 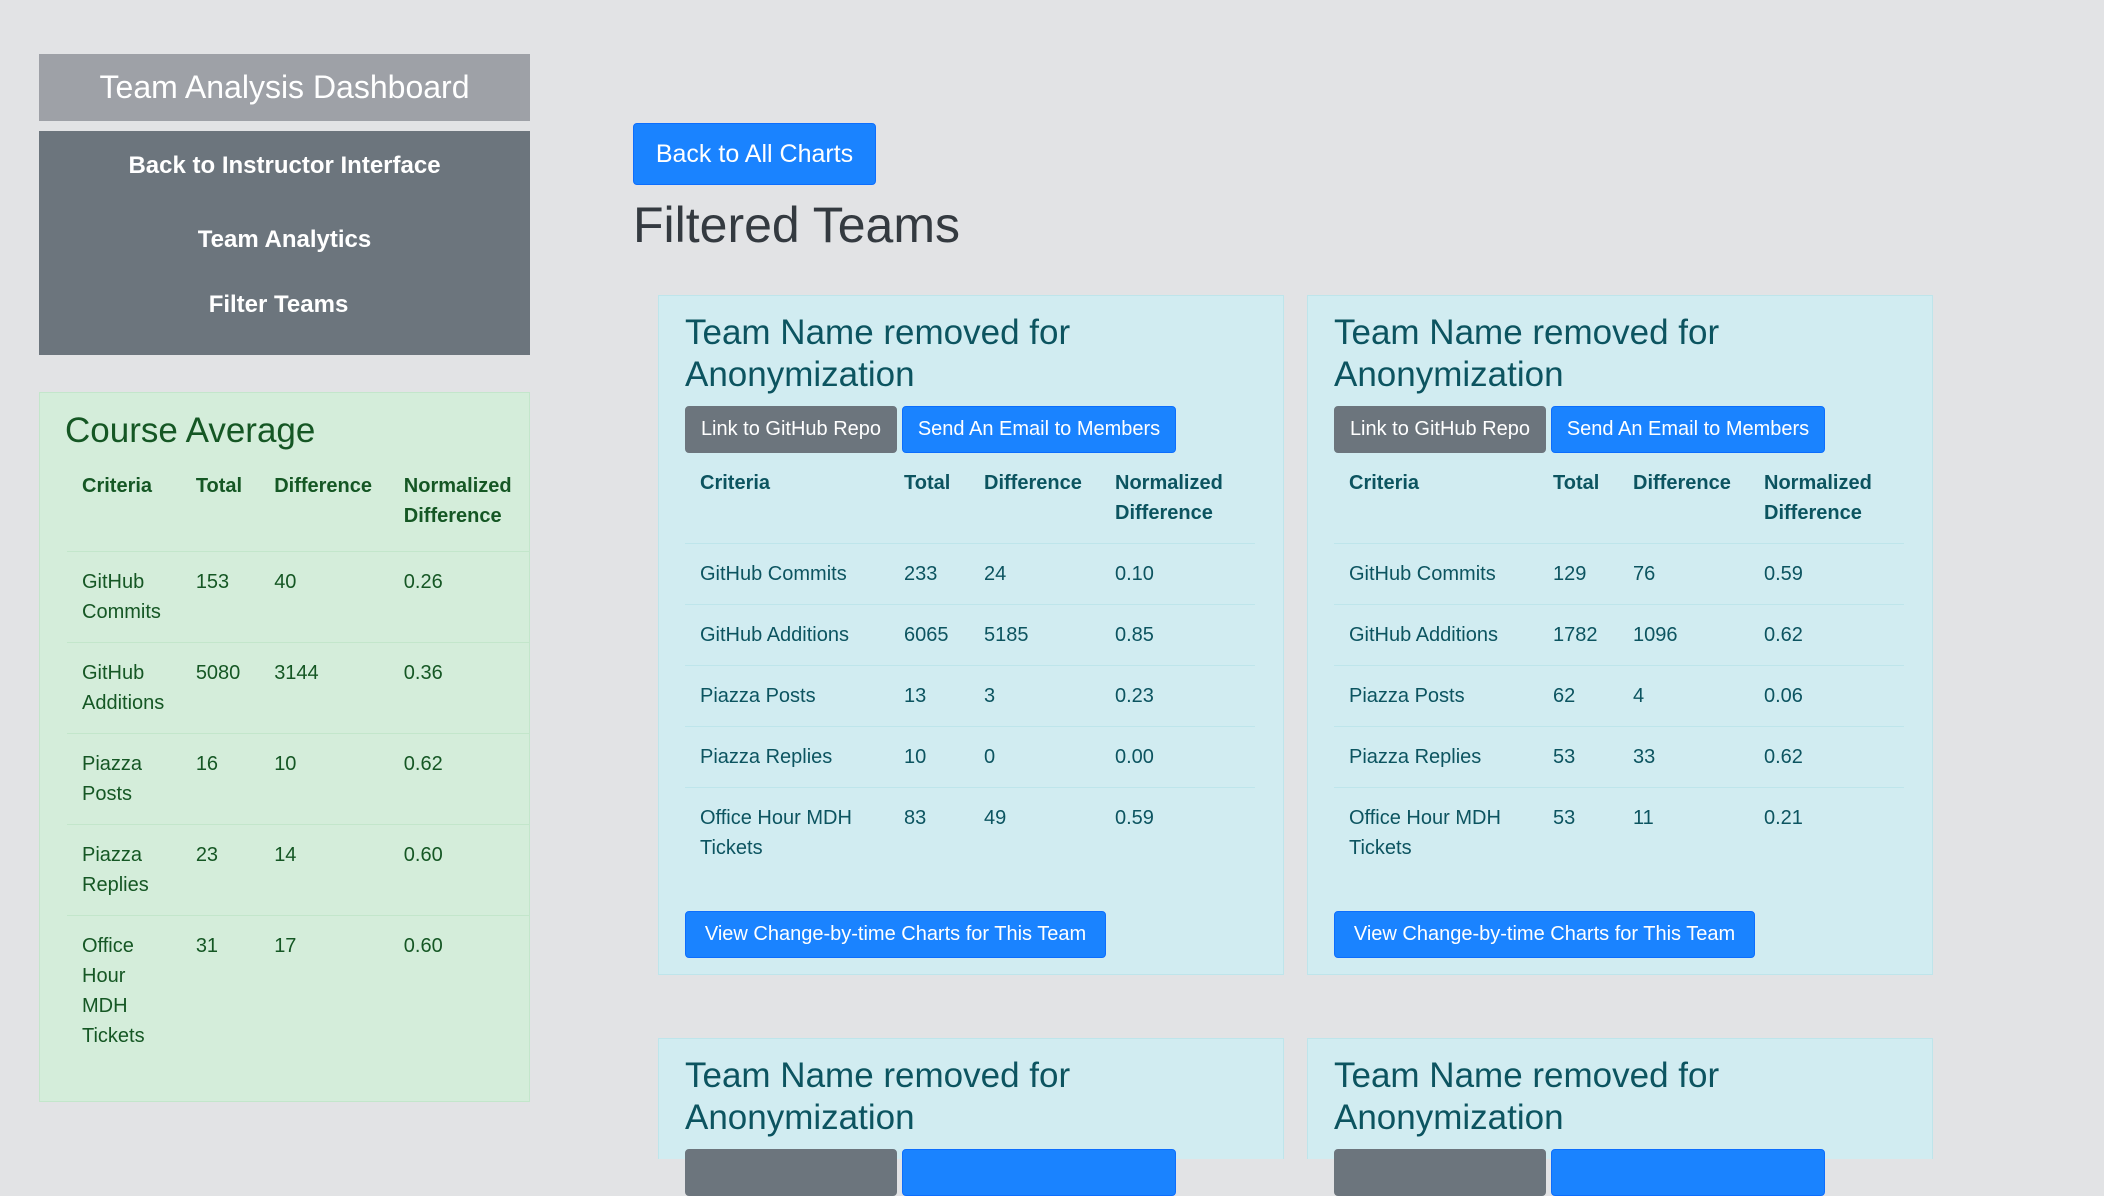 I want to click on nav-back-to-instructor: Back to Instructor Interface, so click(x=284, y=166).